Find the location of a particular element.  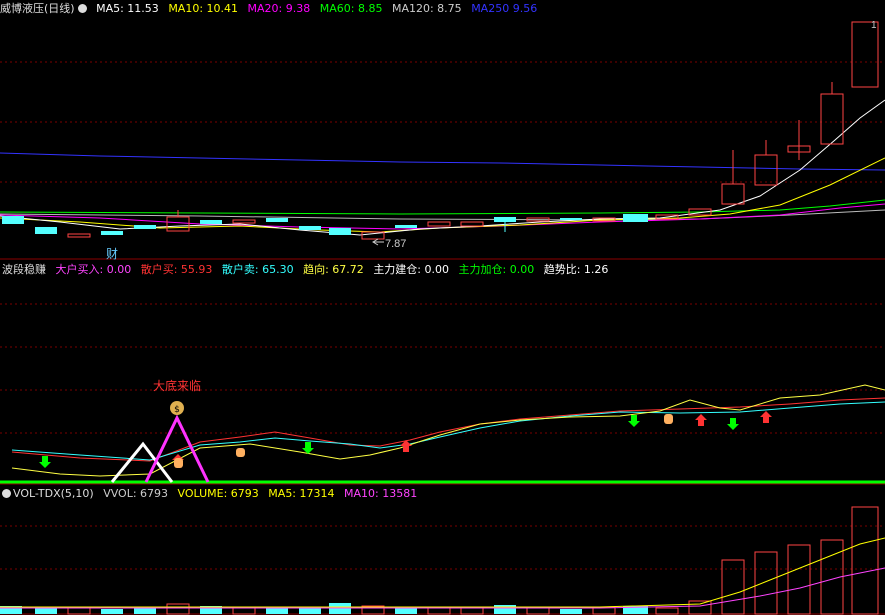

ma20-line is located at coordinates (442, 216).